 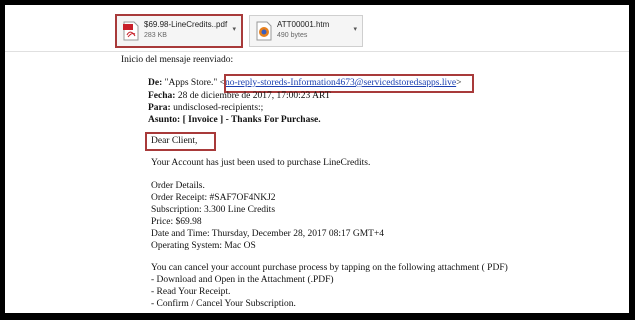 What do you see at coordinates (213, 198) in the screenshot?
I see `order-receipt: Order Receipt: #SAF7OF4NKJ2` at bounding box center [213, 198].